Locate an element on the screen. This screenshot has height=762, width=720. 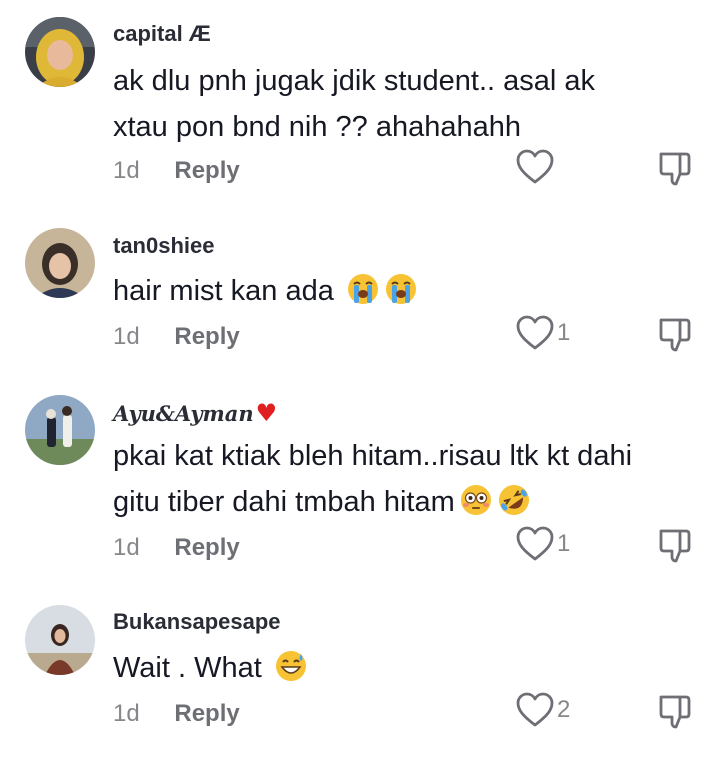
comment-text: hair mist kan ada is located at coordinates (408, 291).